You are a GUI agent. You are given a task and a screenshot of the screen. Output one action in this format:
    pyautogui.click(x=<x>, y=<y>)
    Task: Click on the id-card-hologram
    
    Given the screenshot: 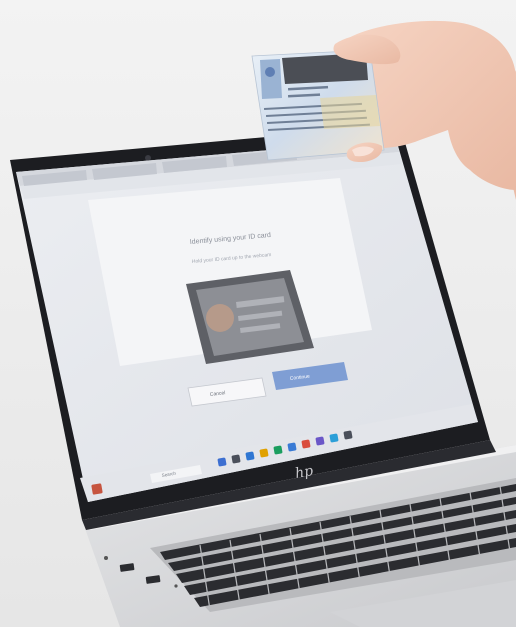 What is the action you would take?
    pyautogui.click(x=350, y=112)
    